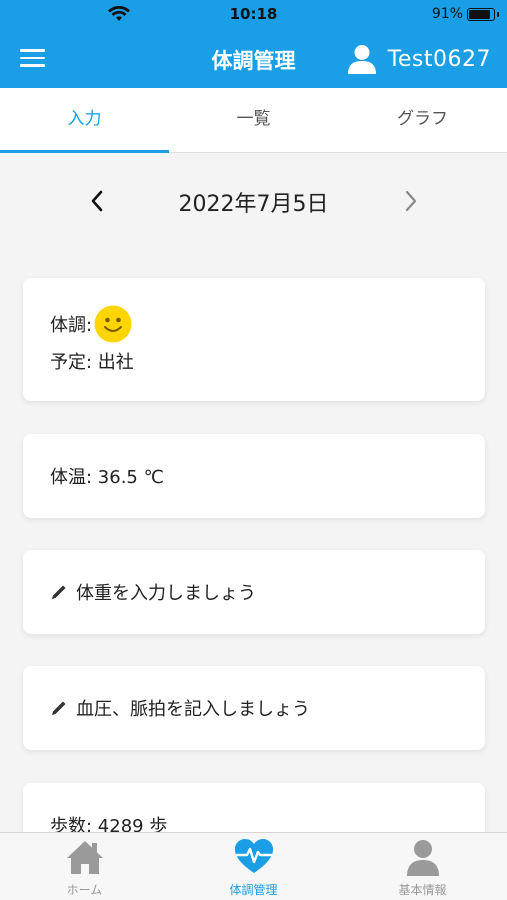 Image resolution: width=507 pixels, height=900 pixels. I want to click on user-name: Test0627, so click(439, 59).